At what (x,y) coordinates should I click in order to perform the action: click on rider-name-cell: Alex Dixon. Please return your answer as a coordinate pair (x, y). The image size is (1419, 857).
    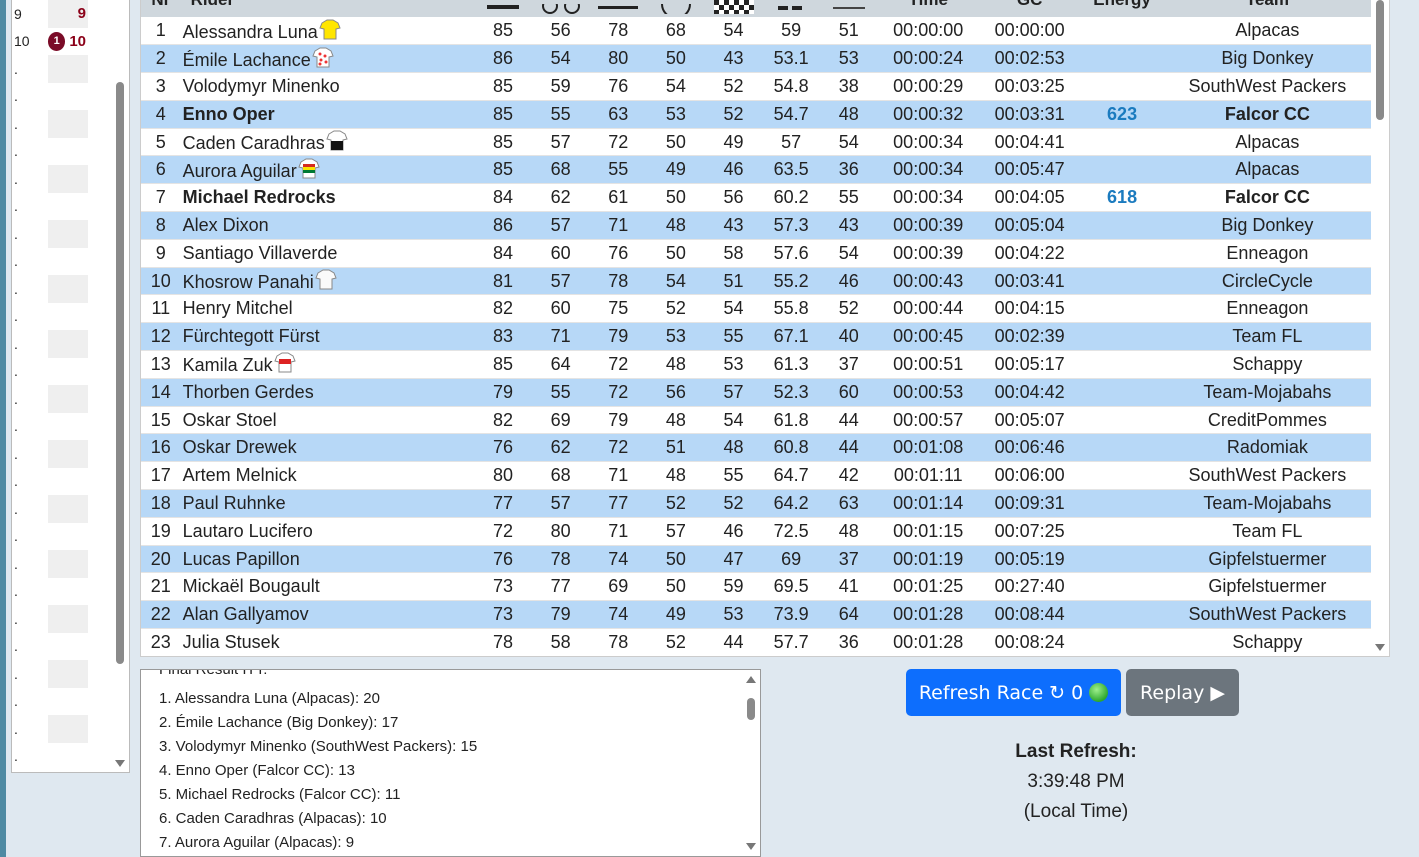
    Looking at the image, I should click on (328, 226).